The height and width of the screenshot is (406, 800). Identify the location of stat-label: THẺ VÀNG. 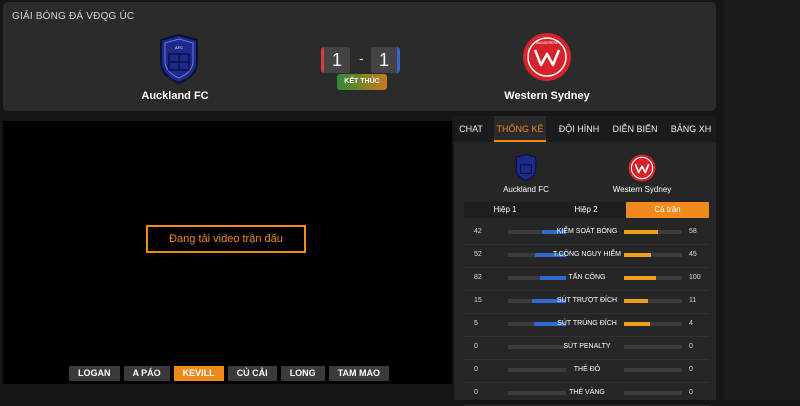
(587, 392).